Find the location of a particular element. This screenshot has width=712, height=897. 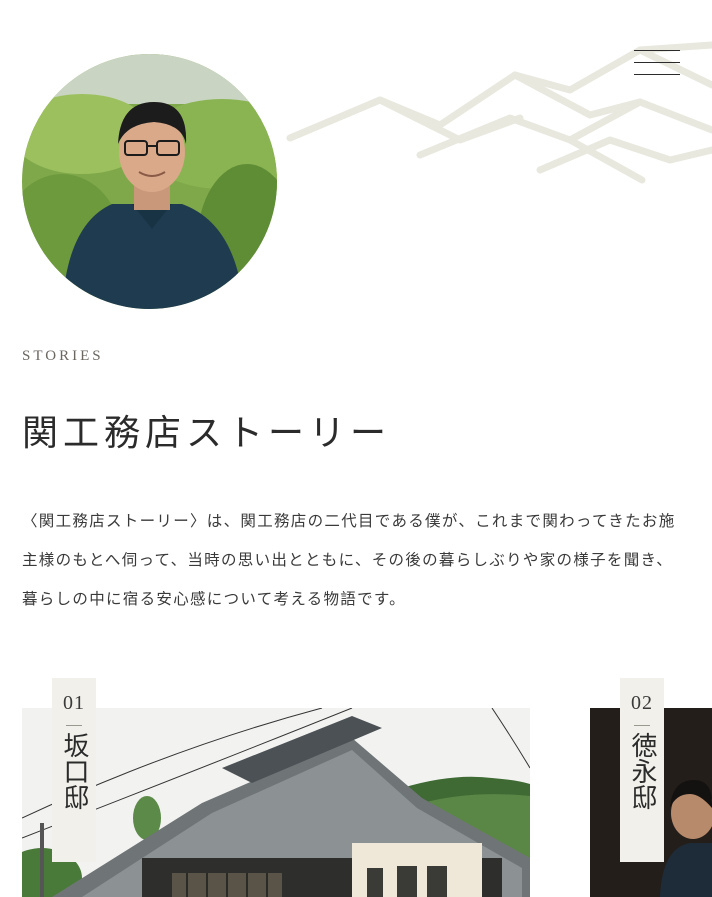

story-number: 01 is located at coordinates (74, 703).